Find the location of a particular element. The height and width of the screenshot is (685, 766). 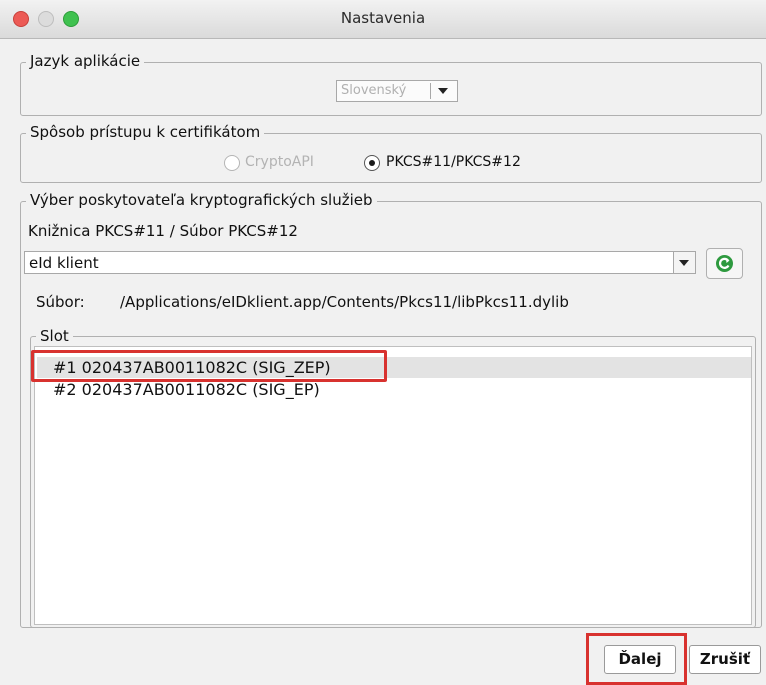

next-highlight-box is located at coordinates (636, 659).